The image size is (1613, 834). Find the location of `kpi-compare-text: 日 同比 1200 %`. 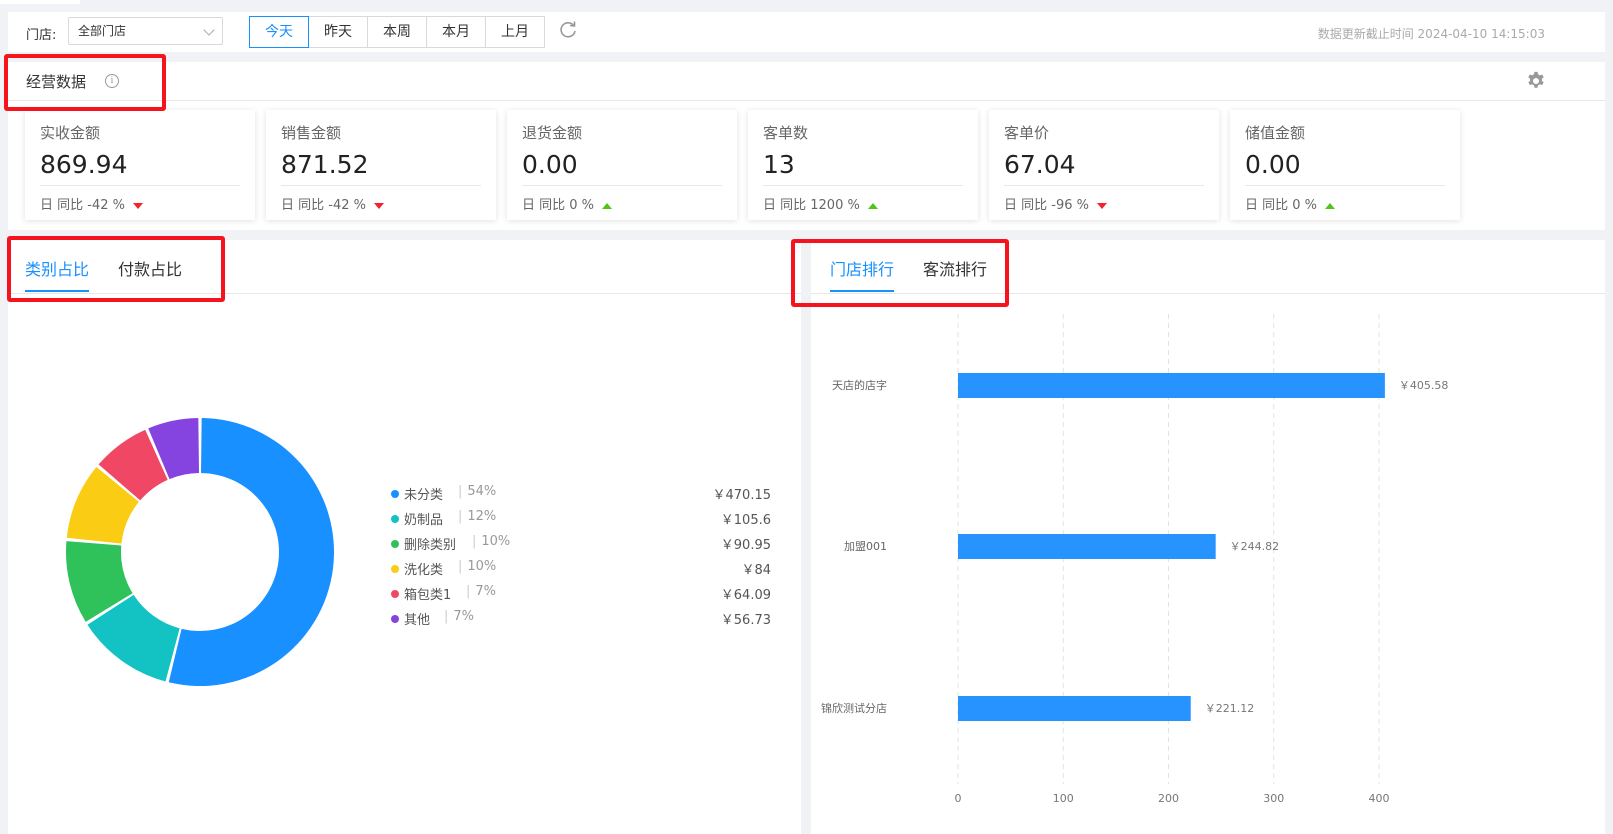

kpi-compare-text: 日 同比 1200 % is located at coordinates (811, 205).